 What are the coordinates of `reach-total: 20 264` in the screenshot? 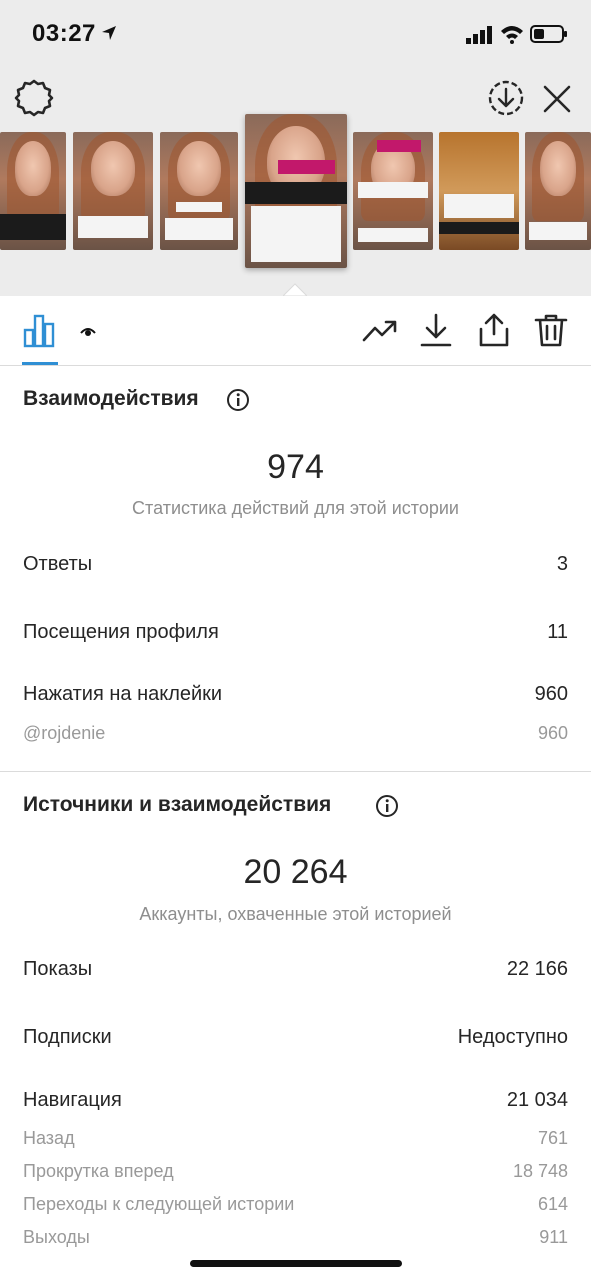 It's located at (295, 872).